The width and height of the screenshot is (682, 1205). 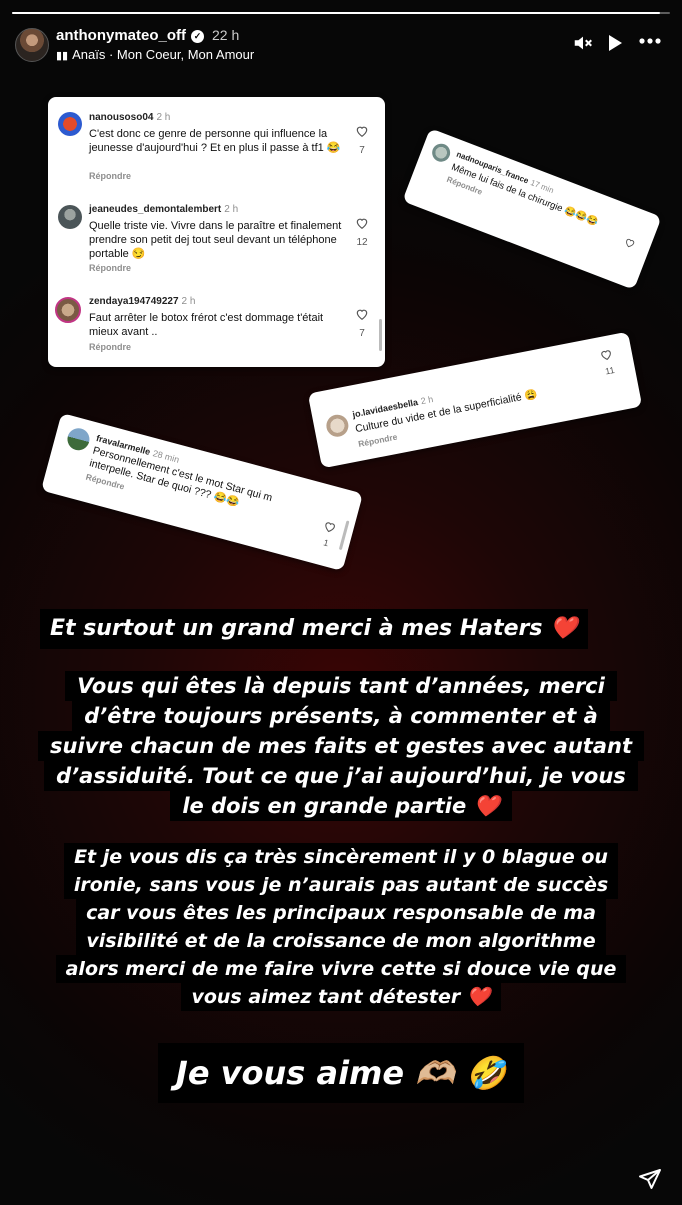 What do you see at coordinates (326, 543) in the screenshot?
I see `like-count: 1` at bounding box center [326, 543].